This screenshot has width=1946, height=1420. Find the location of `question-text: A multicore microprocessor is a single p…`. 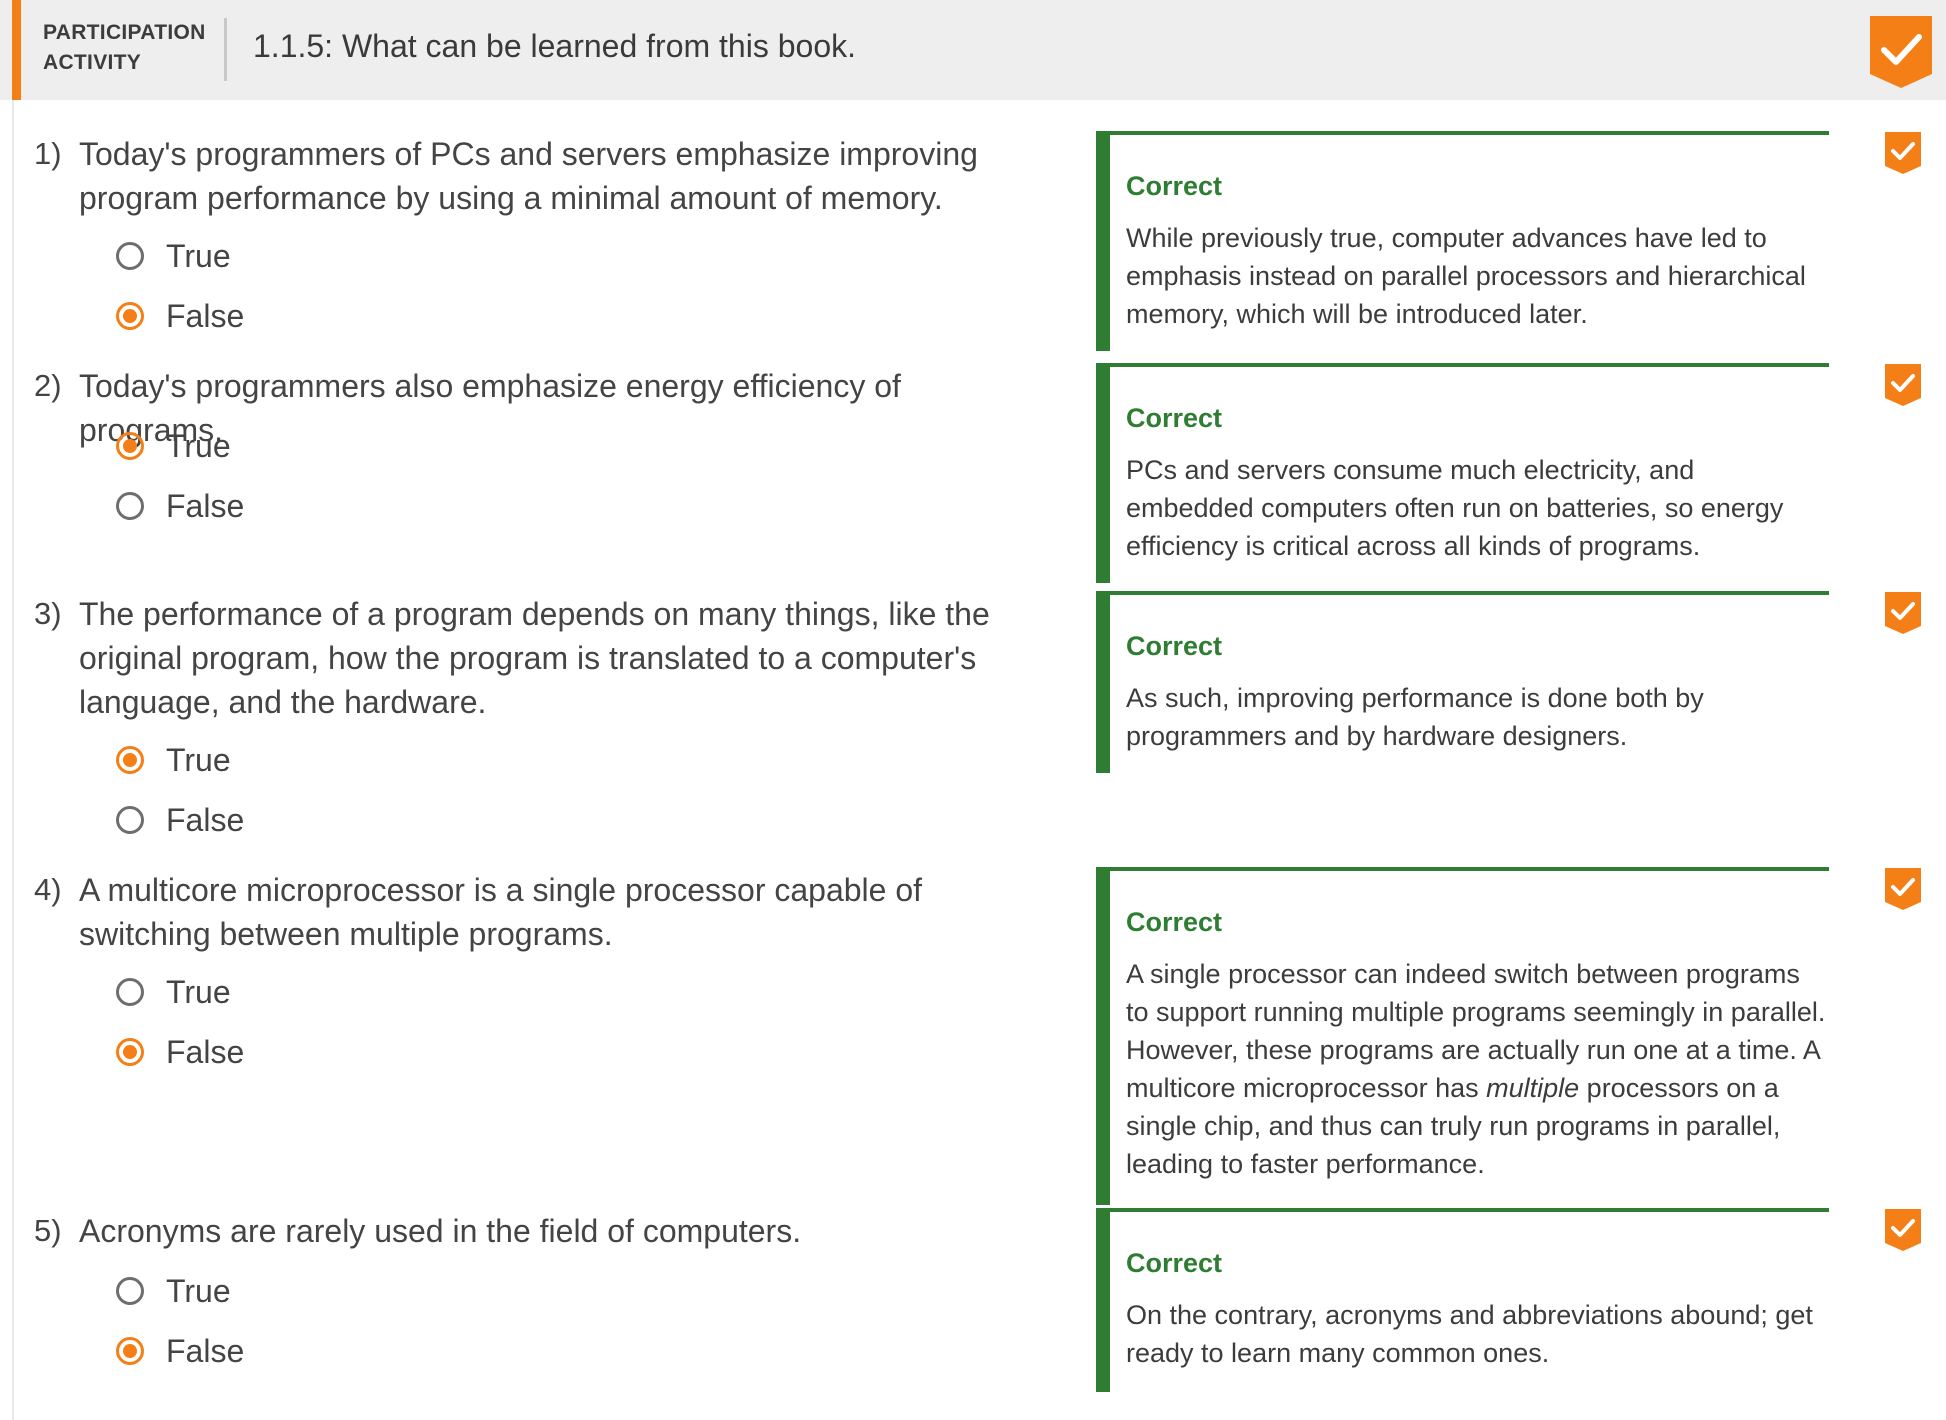

question-text: A multicore microprocessor is a single p… is located at coordinates (501, 912).